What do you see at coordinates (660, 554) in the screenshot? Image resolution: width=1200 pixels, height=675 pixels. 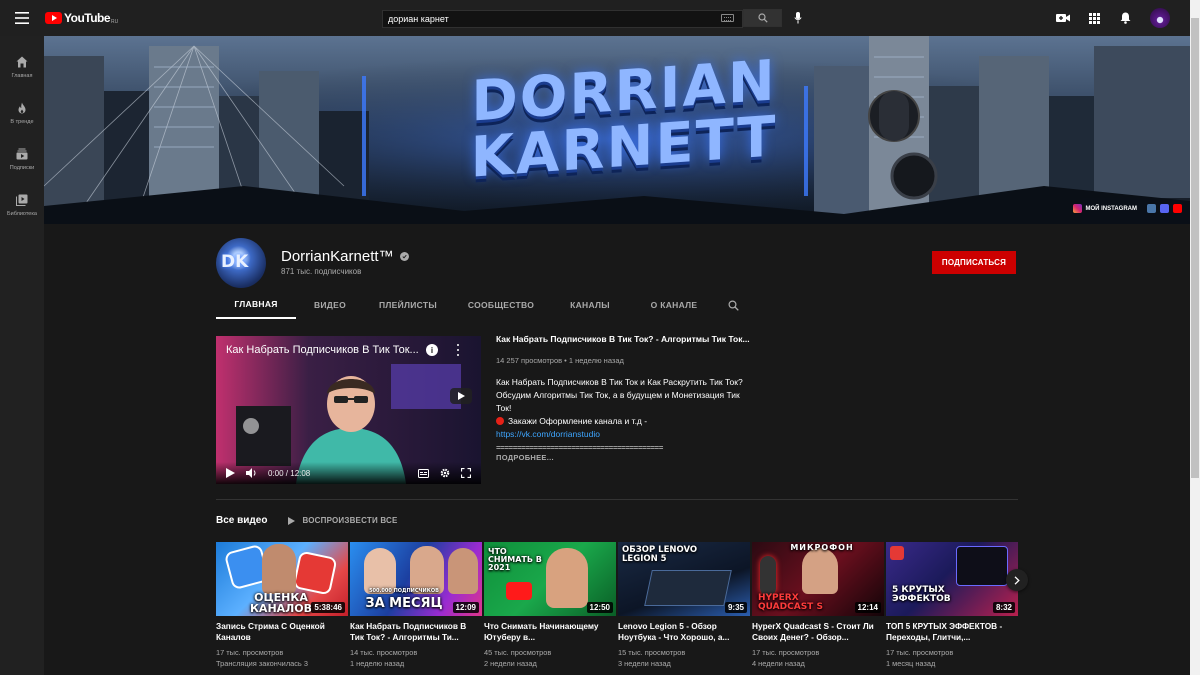 I see `thumbnail-text: ОБЗОР LENOVO LEGION 5` at bounding box center [660, 554].